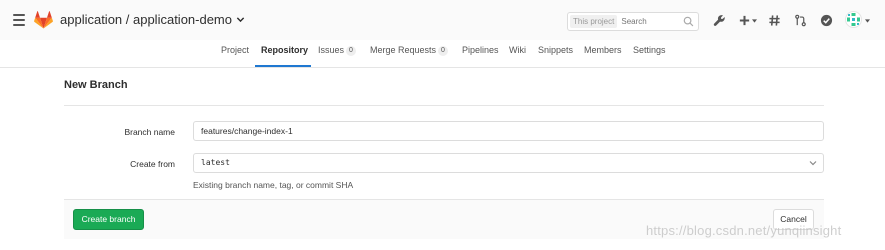 This screenshot has height=250, width=885. What do you see at coordinates (19, 20) in the screenshot?
I see `menu-icon` at bounding box center [19, 20].